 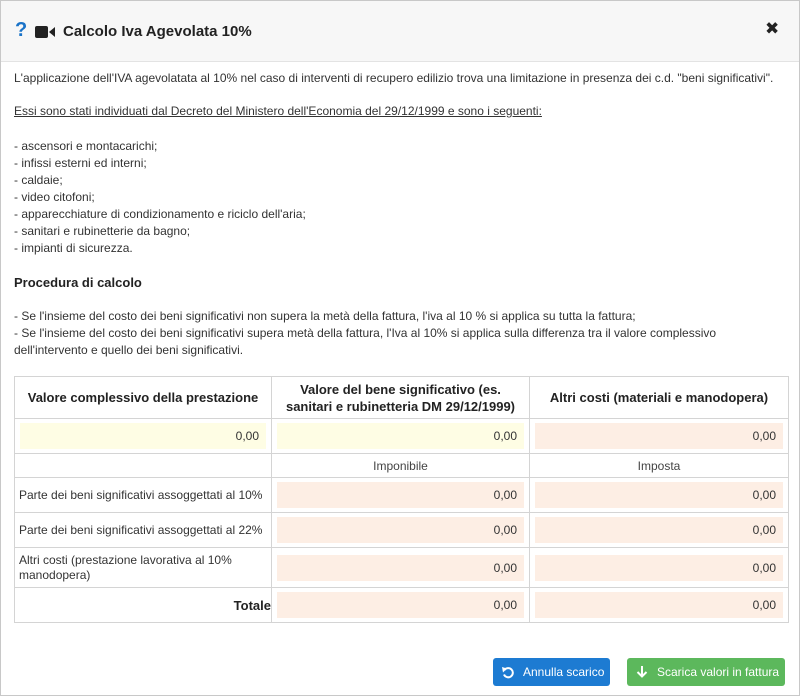 What do you see at coordinates (508, 673) in the screenshot?
I see `undo-icon` at bounding box center [508, 673].